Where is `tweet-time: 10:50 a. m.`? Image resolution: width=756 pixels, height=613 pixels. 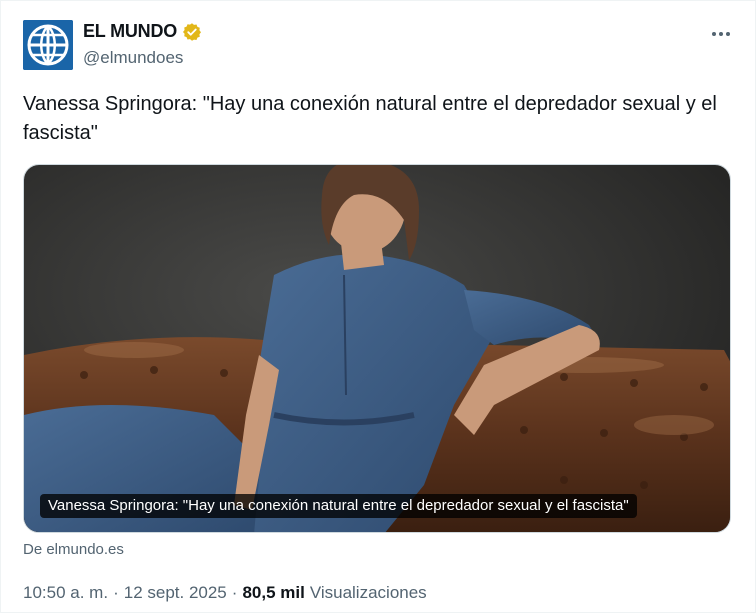 tweet-time: 10:50 a. m. is located at coordinates (65, 593).